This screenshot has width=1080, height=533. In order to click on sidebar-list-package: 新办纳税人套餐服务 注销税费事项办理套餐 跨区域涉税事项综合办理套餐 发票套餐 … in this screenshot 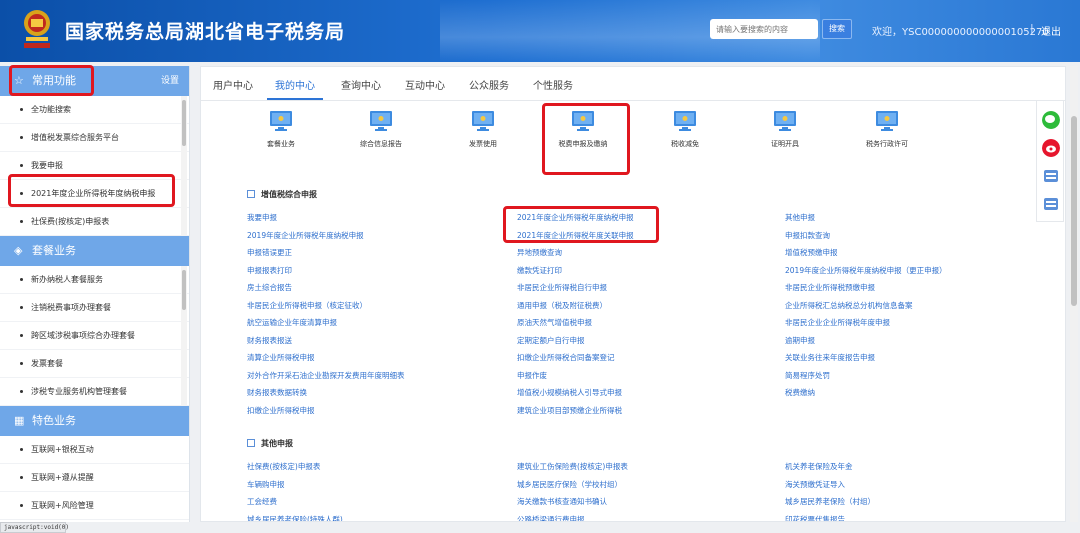, I will do `click(94, 336)`.